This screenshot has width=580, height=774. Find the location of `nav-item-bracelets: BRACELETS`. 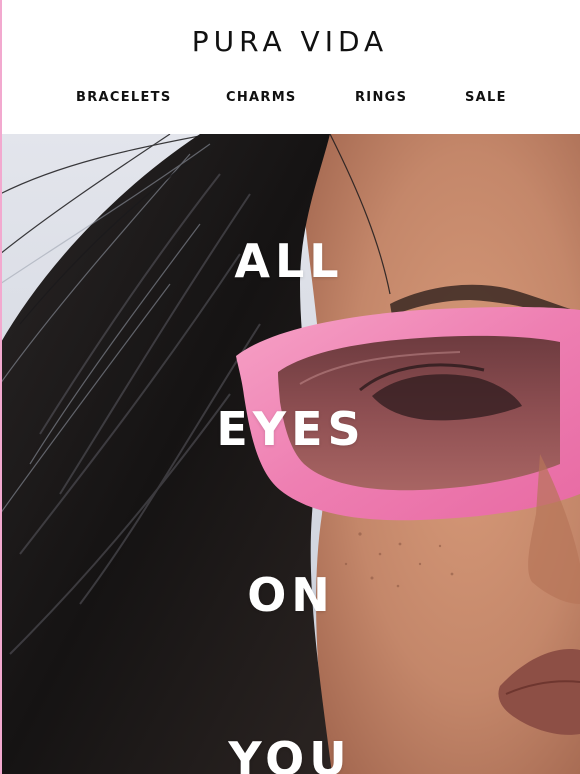

nav-item-bracelets: BRACELETS is located at coordinates (124, 98).